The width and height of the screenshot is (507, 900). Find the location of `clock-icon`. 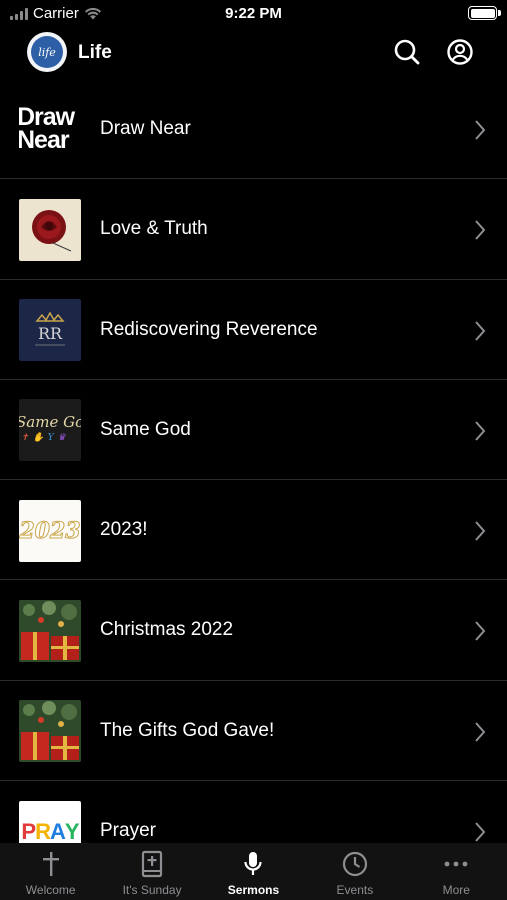

clock-icon is located at coordinates (355, 864).